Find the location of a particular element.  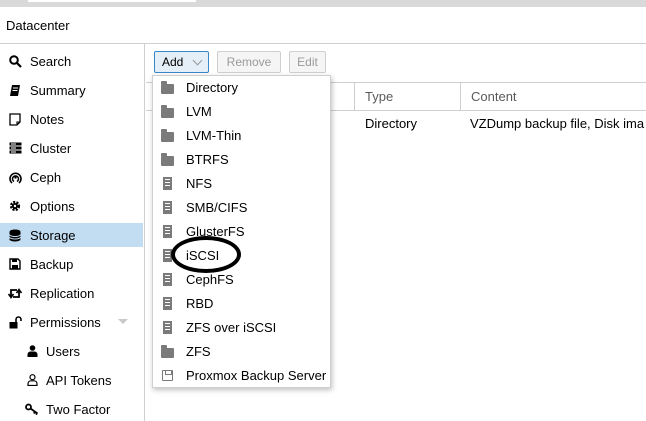

sidebar-item-label: Notes is located at coordinates (47, 119).